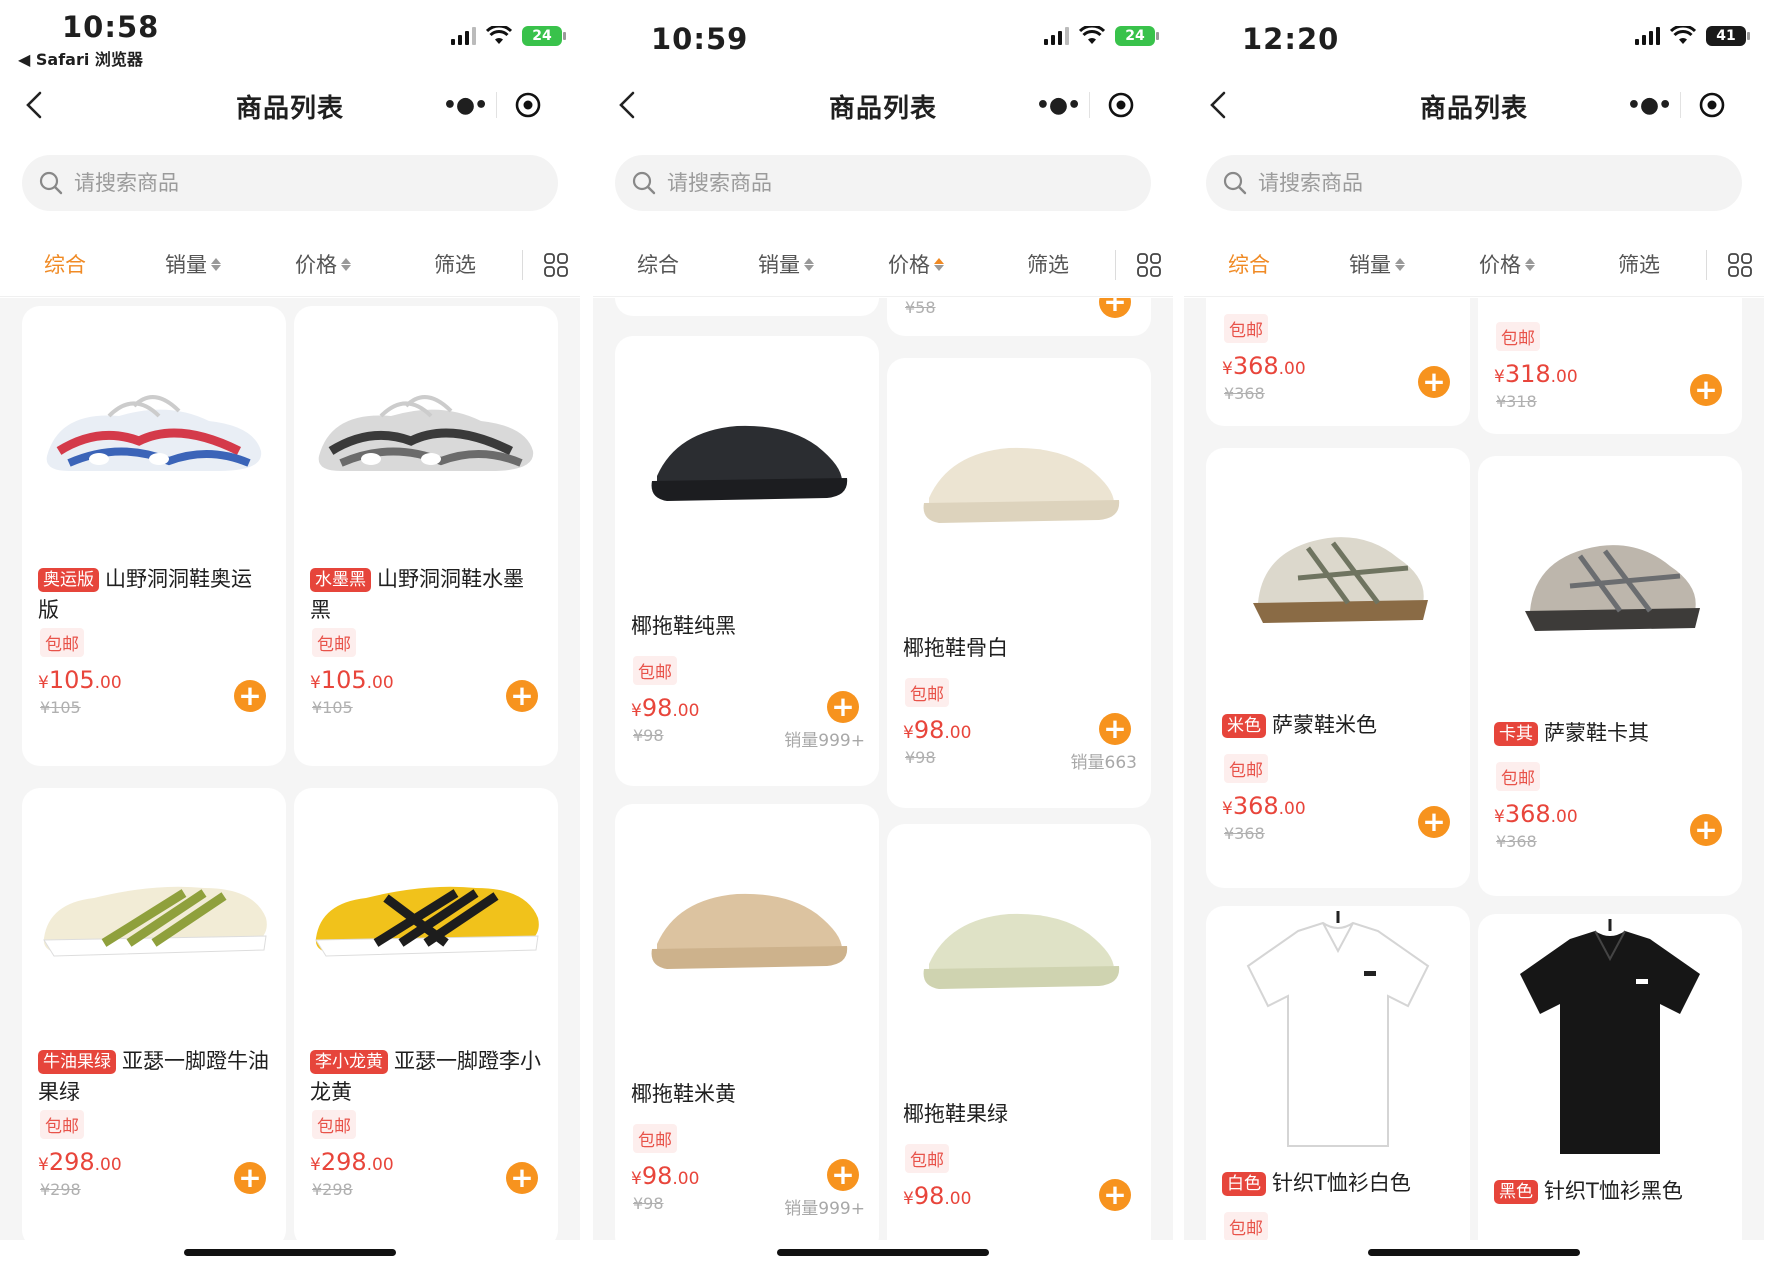 Image resolution: width=1774 pixels, height=1280 pixels. I want to click on tab-filter-label: 筛选, so click(455, 265).